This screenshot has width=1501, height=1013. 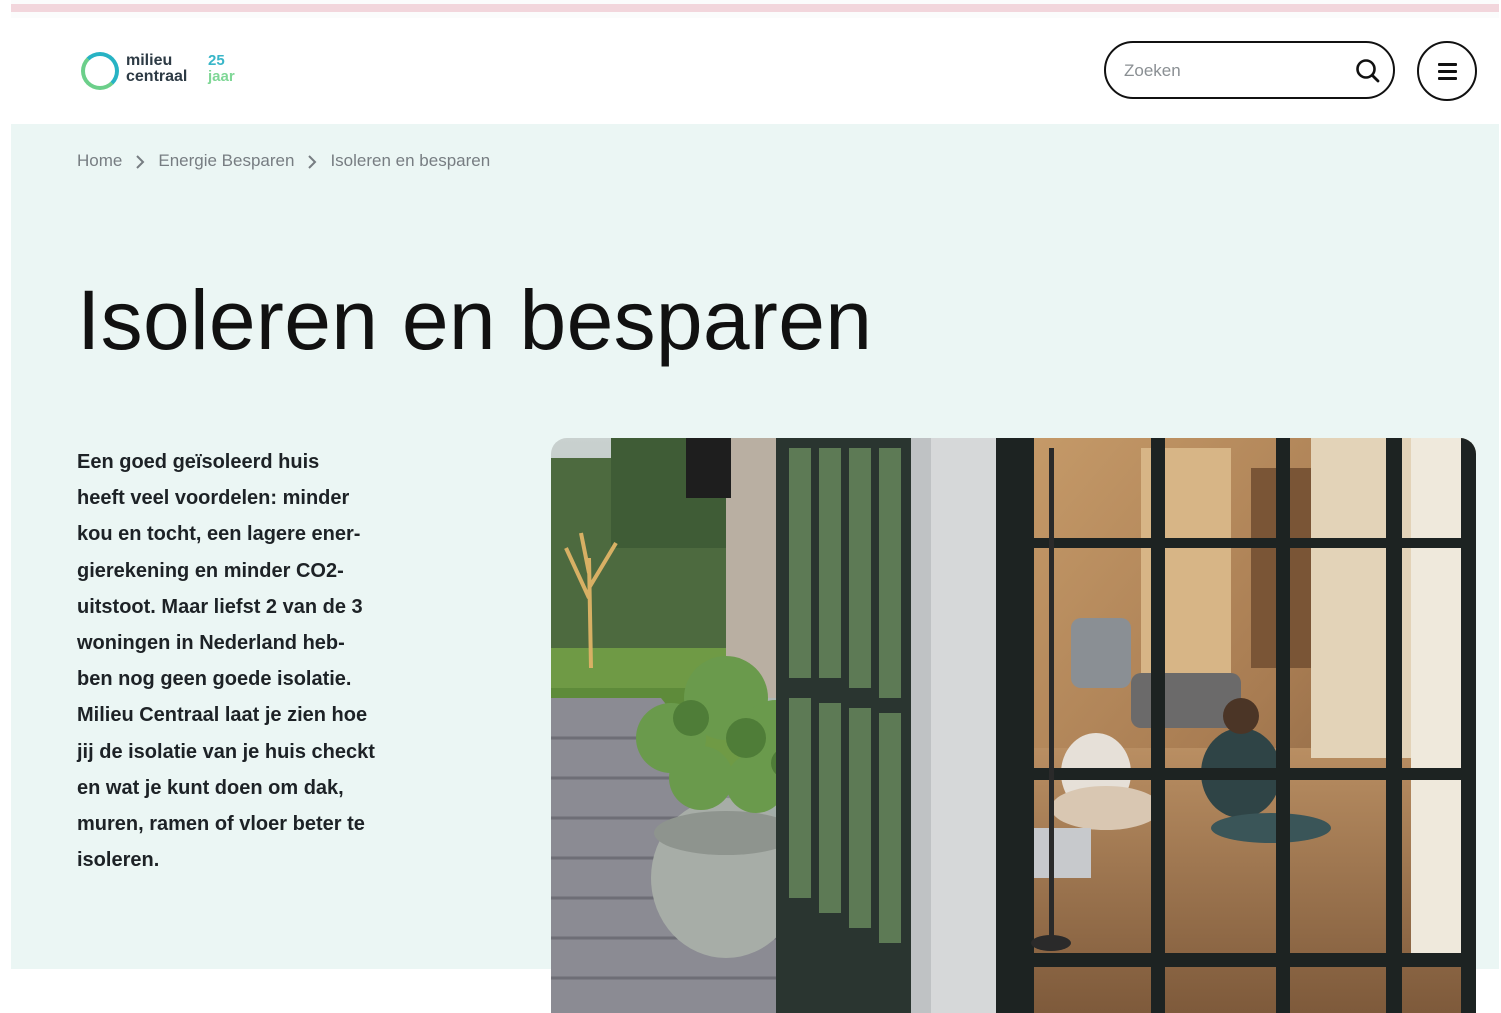 What do you see at coordinates (755, 71) in the screenshot?
I see `site-header: milieu centraal 25 jaar` at bounding box center [755, 71].